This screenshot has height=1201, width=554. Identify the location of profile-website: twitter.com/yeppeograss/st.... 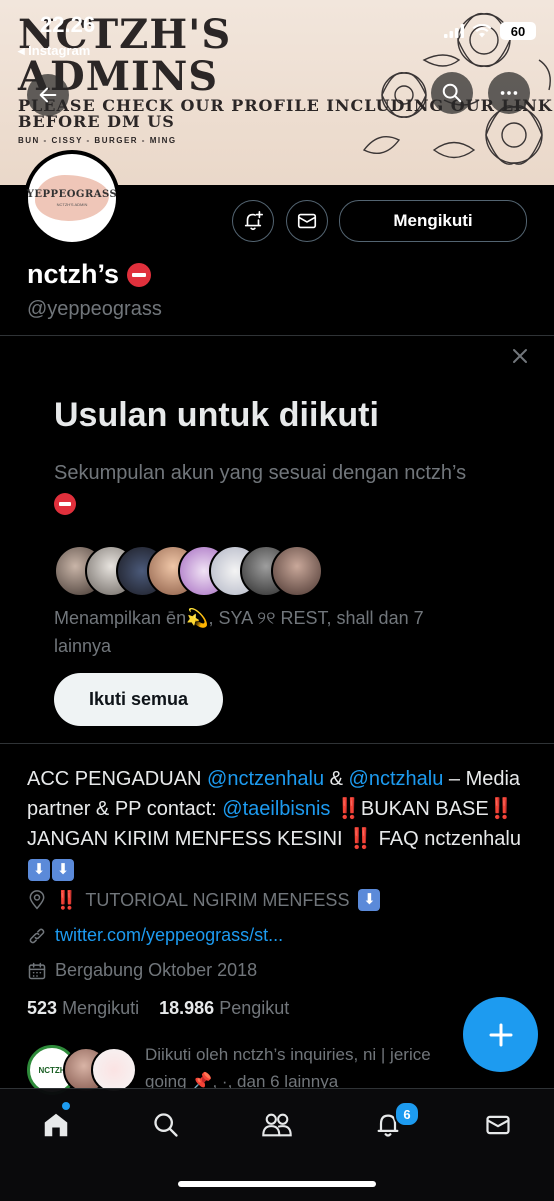
(155, 935).